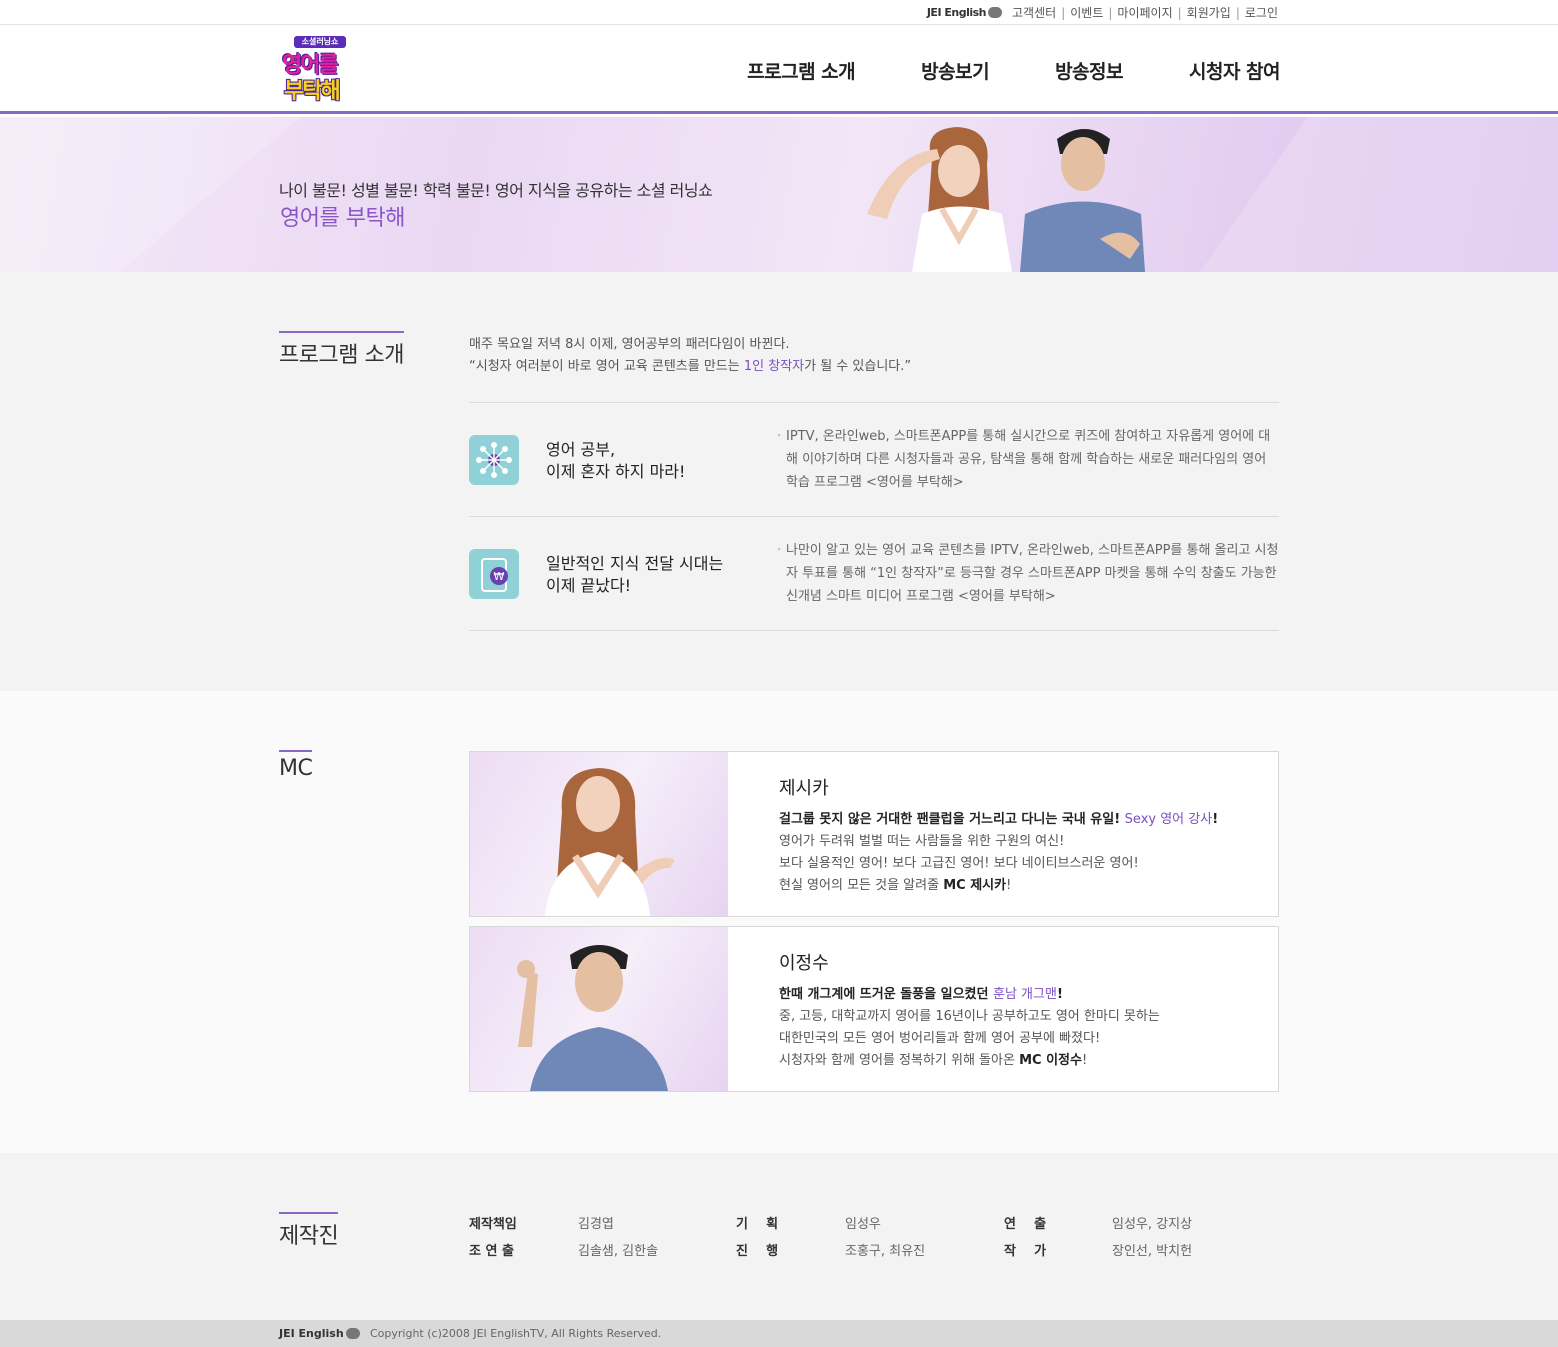 Image resolution: width=1558 pixels, height=1347 pixels. Describe the element at coordinates (1152, 1224) in the screenshot. I see `staff-member: 임성우, 강지상` at that location.